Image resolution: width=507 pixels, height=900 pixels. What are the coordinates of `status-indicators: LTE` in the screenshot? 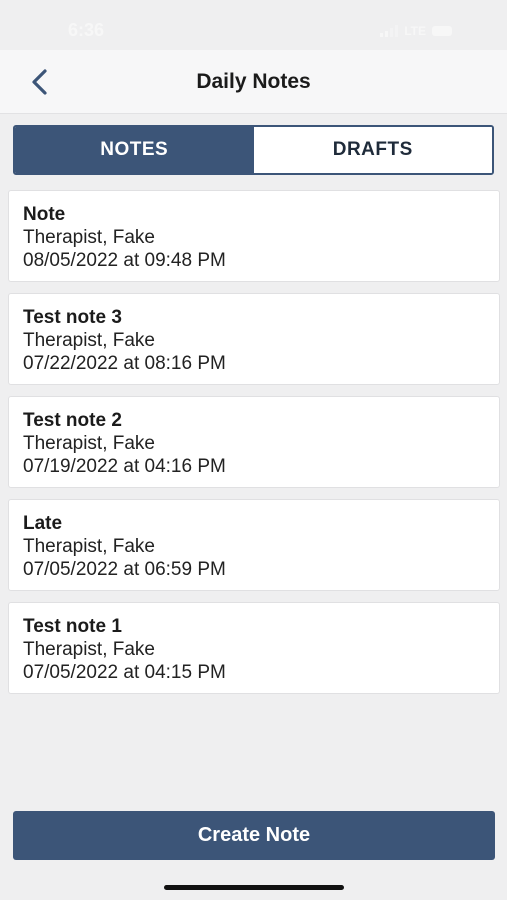 It's located at (416, 31).